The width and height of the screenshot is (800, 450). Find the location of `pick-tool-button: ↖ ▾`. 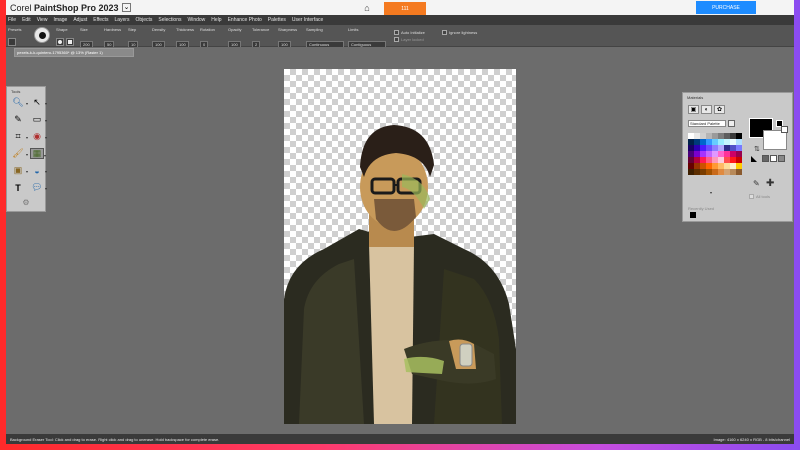

pick-tool-button: ↖ ▾ is located at coordinates (38, 102).